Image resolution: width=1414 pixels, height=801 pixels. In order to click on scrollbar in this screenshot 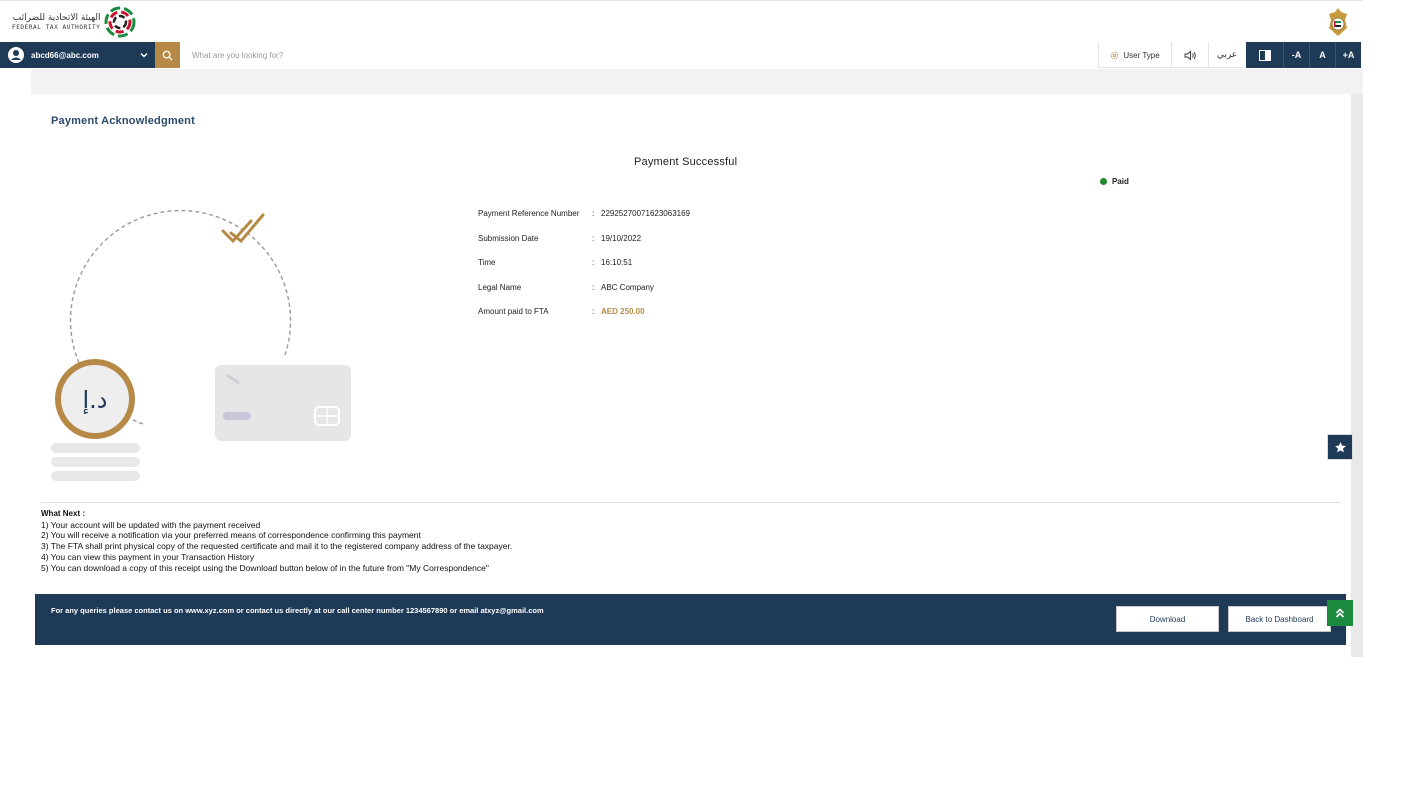, I will do `click(1357, 375)`.